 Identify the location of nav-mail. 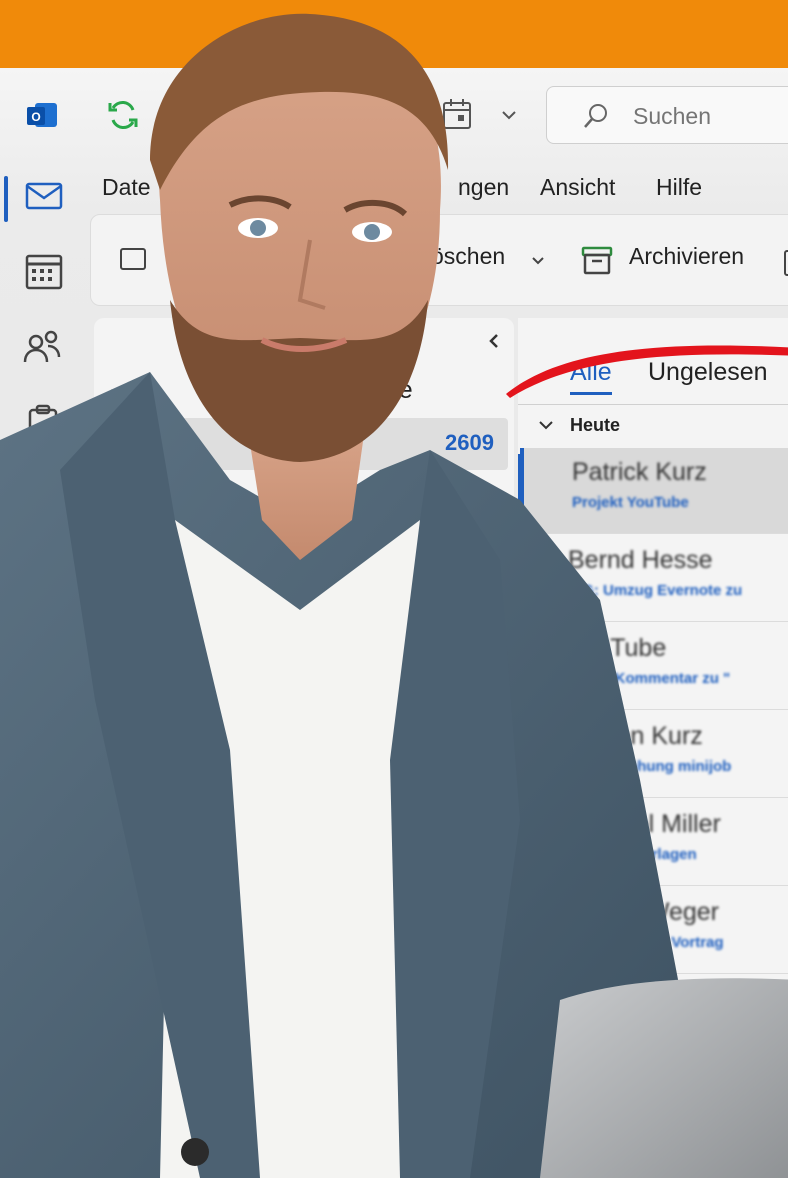
(38, 197).